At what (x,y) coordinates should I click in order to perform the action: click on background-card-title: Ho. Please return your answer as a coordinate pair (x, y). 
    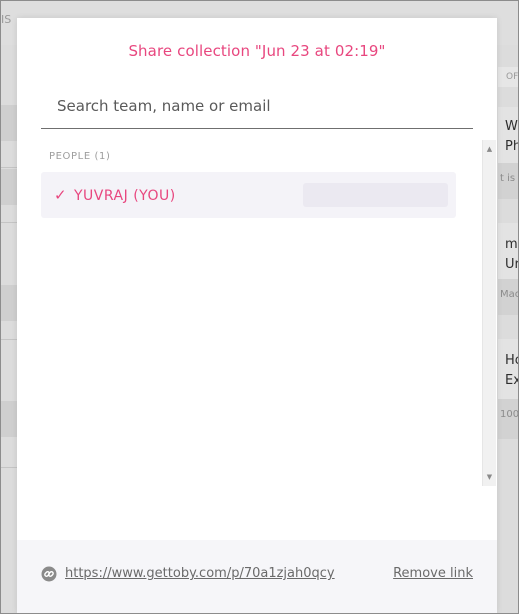
    Looking at the image, I should click on (512, 360).